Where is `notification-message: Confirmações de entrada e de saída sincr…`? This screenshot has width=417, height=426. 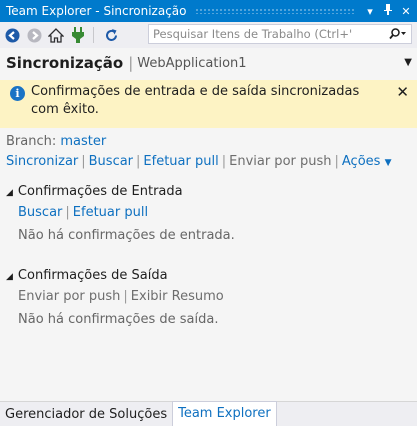 notification-message: Confirmações de entrada e de saída sincr… is located at coordinates (195, 100).